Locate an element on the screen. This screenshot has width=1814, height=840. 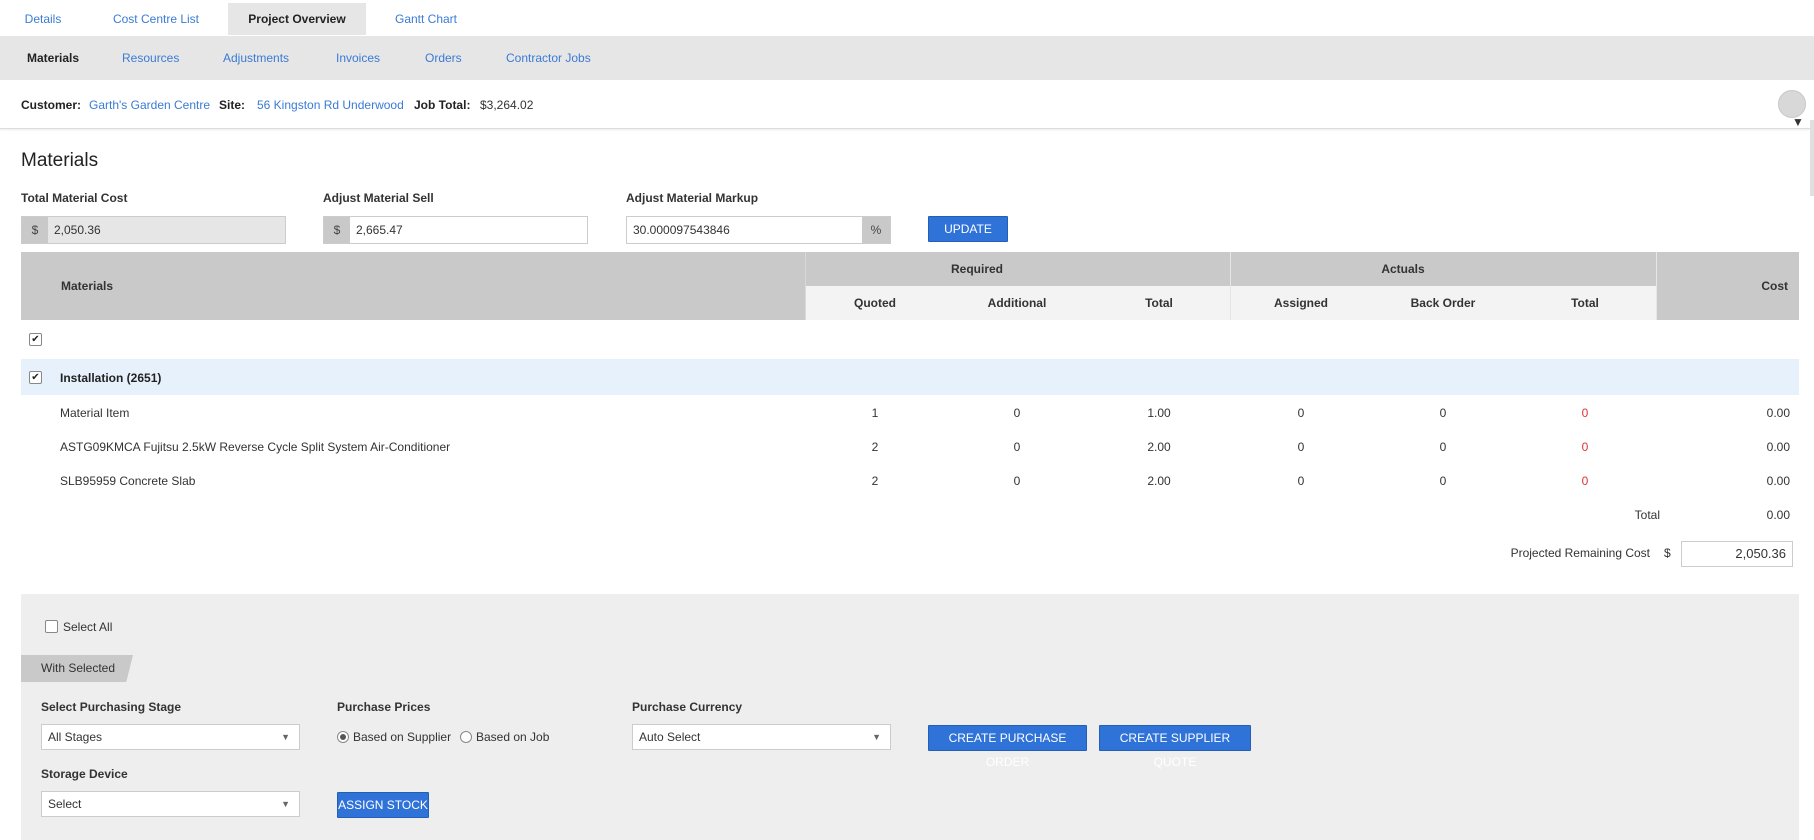
table-header is located at coordinates (910, 269).